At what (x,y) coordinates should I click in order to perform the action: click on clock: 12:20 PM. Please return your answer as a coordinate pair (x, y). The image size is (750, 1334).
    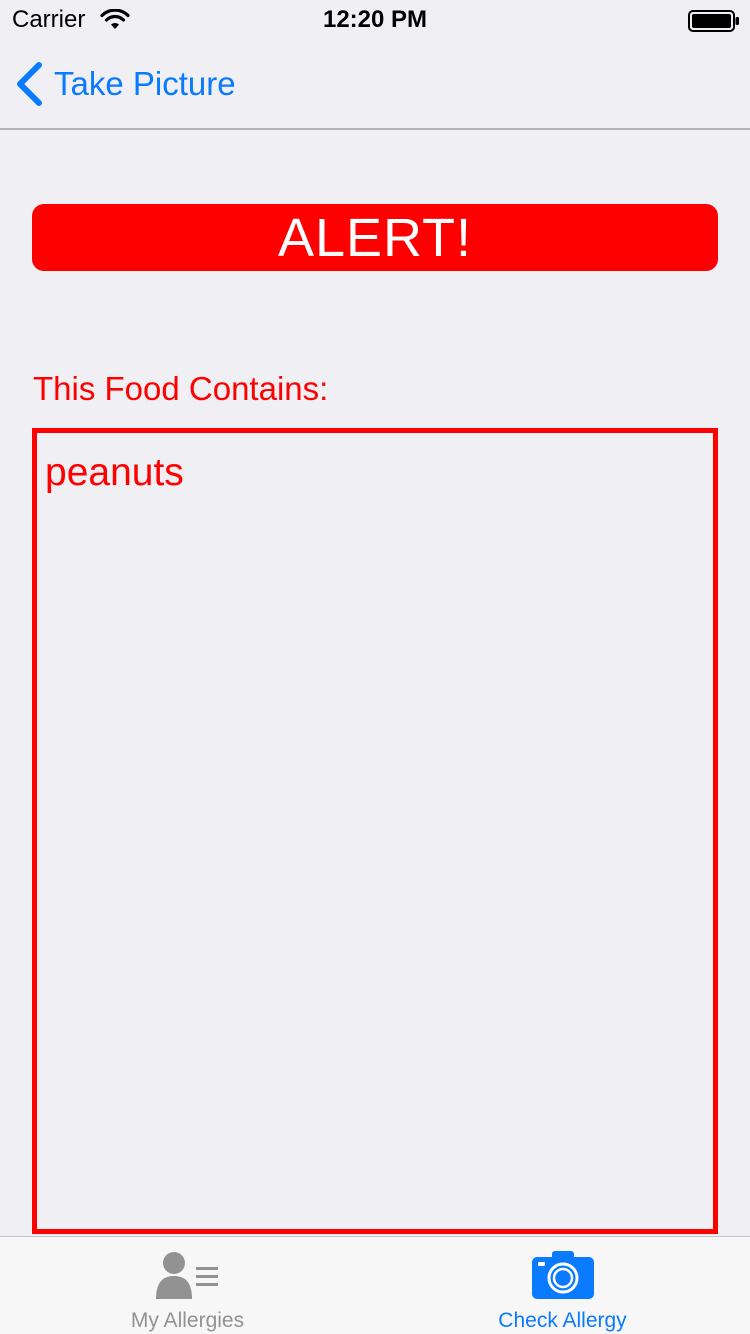
    Looking at the image, I should click on (375, 19).